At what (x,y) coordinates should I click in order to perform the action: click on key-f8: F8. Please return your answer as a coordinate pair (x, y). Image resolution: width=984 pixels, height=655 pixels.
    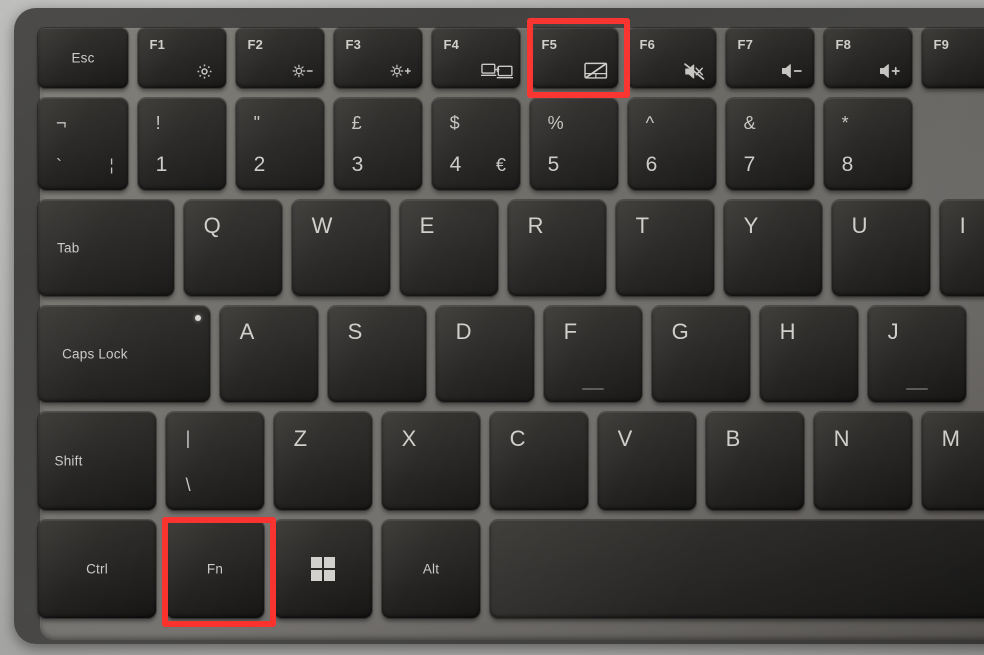
    Looking at the image, I should click on (868, 58).